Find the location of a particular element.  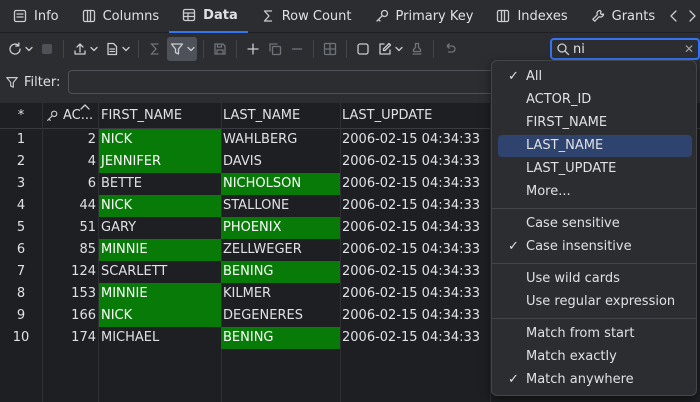

menu-item-use-regular-expression: Use regular expression is located at coordinates (595, 302).